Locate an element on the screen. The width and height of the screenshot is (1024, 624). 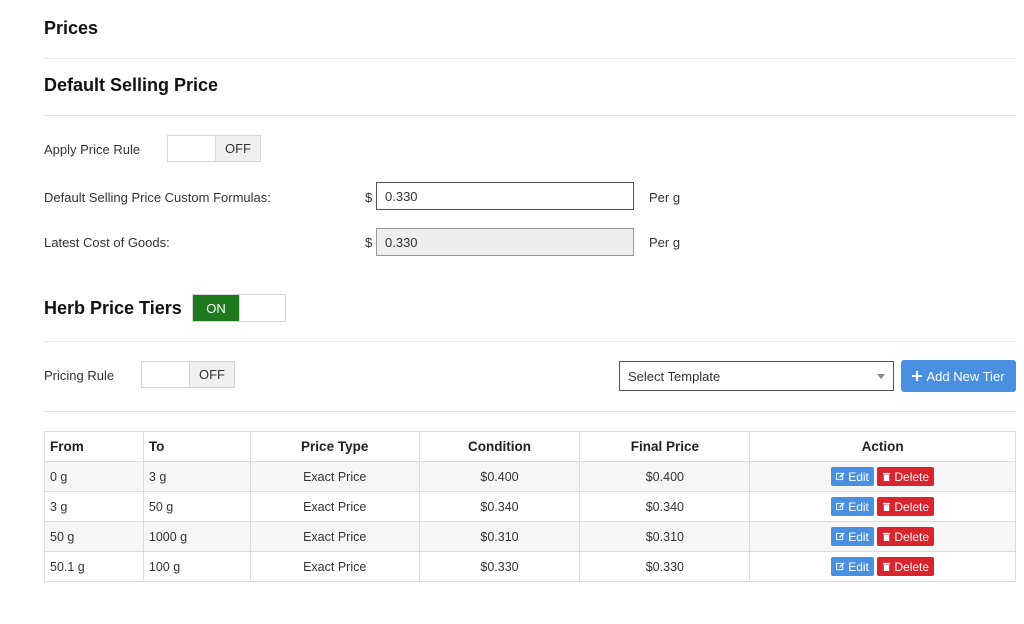
cell-condition: $0.400 is located at coordinates (499, 476).